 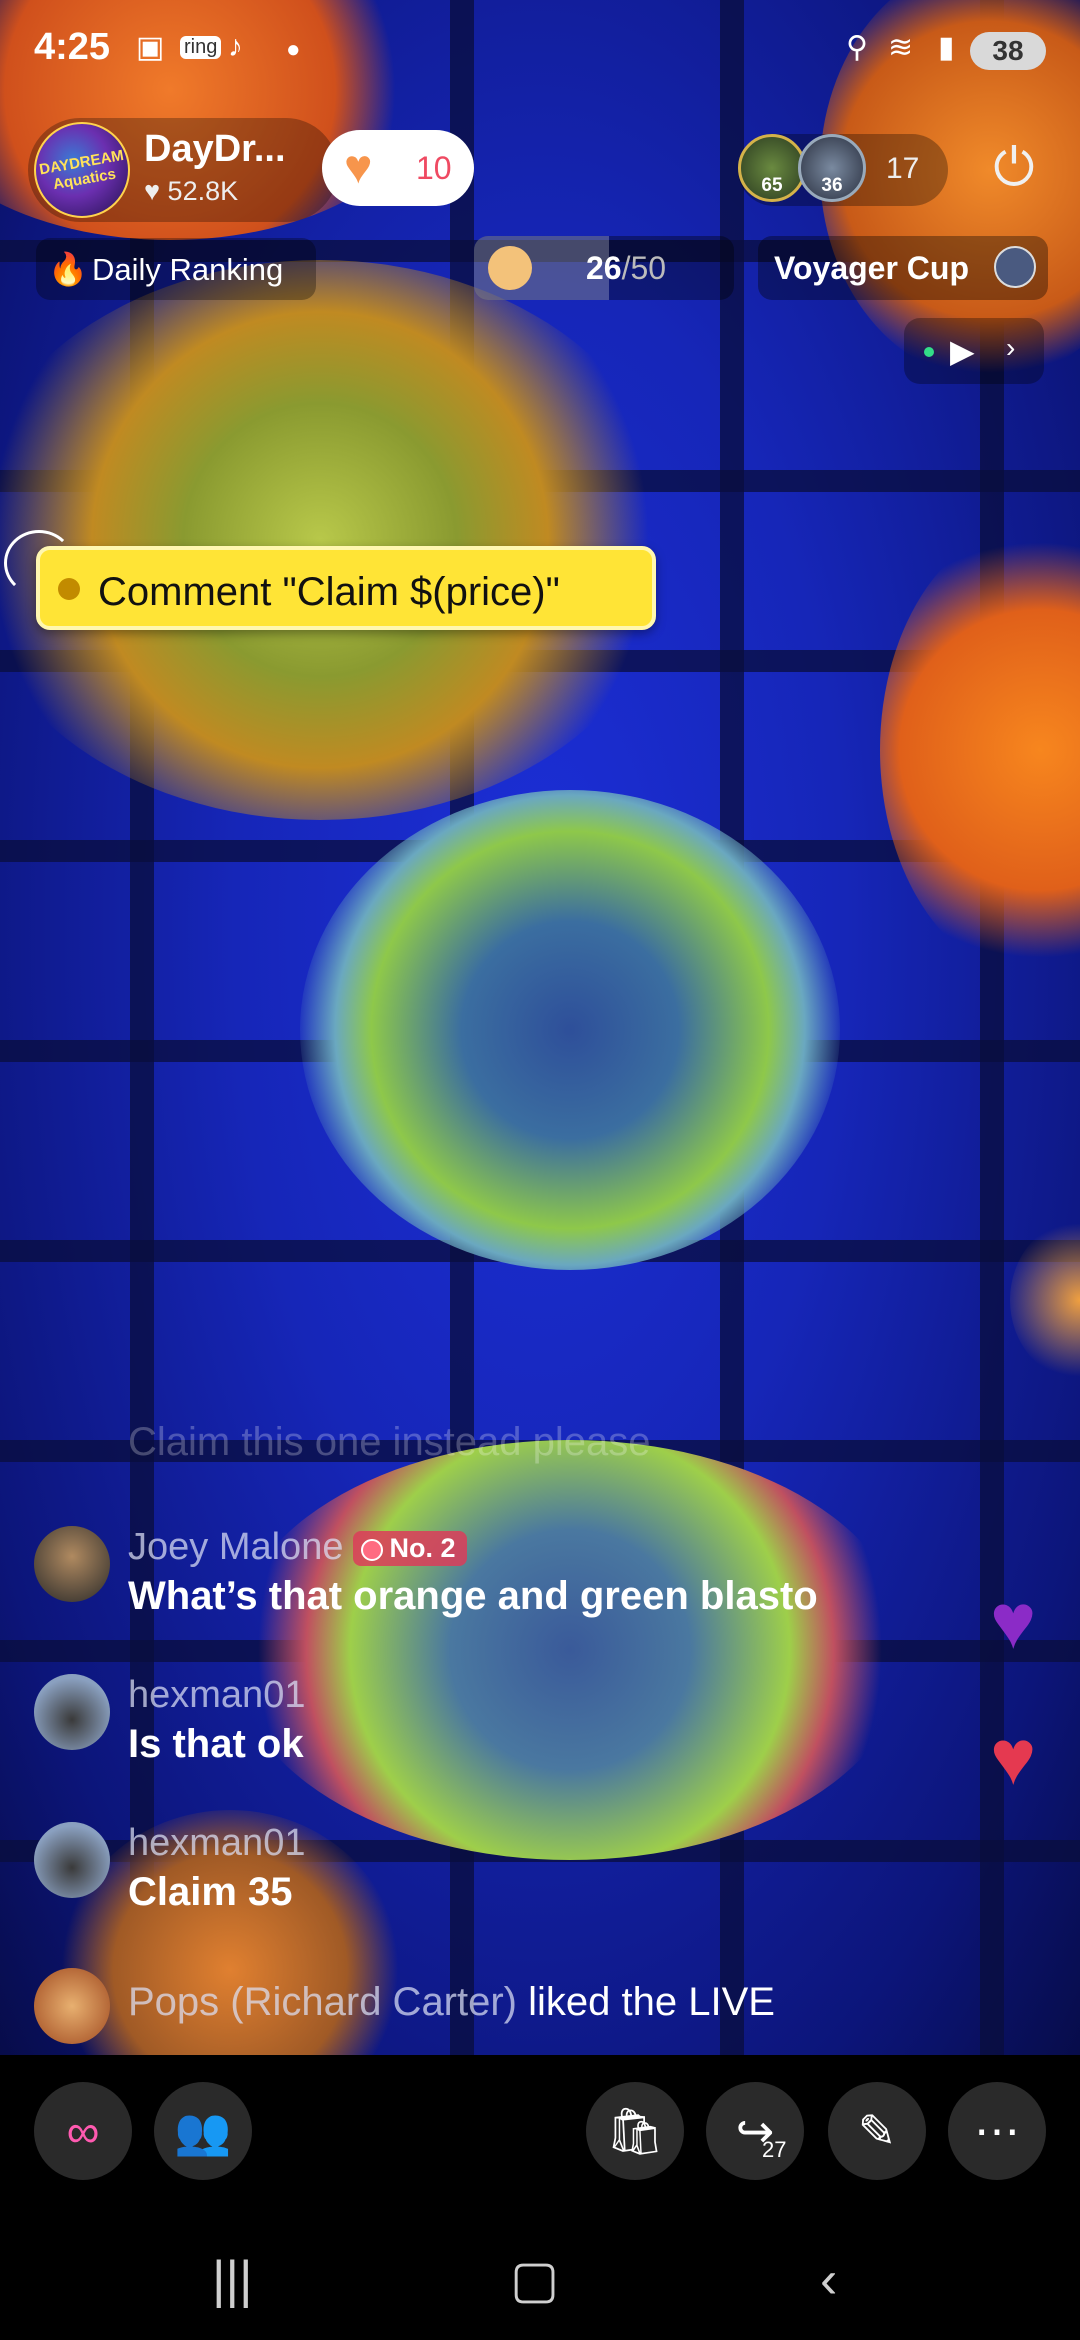 I want to click on activity-item: Pops (Richard Carter) liked the LIVE, so click(x=534, y=2006).